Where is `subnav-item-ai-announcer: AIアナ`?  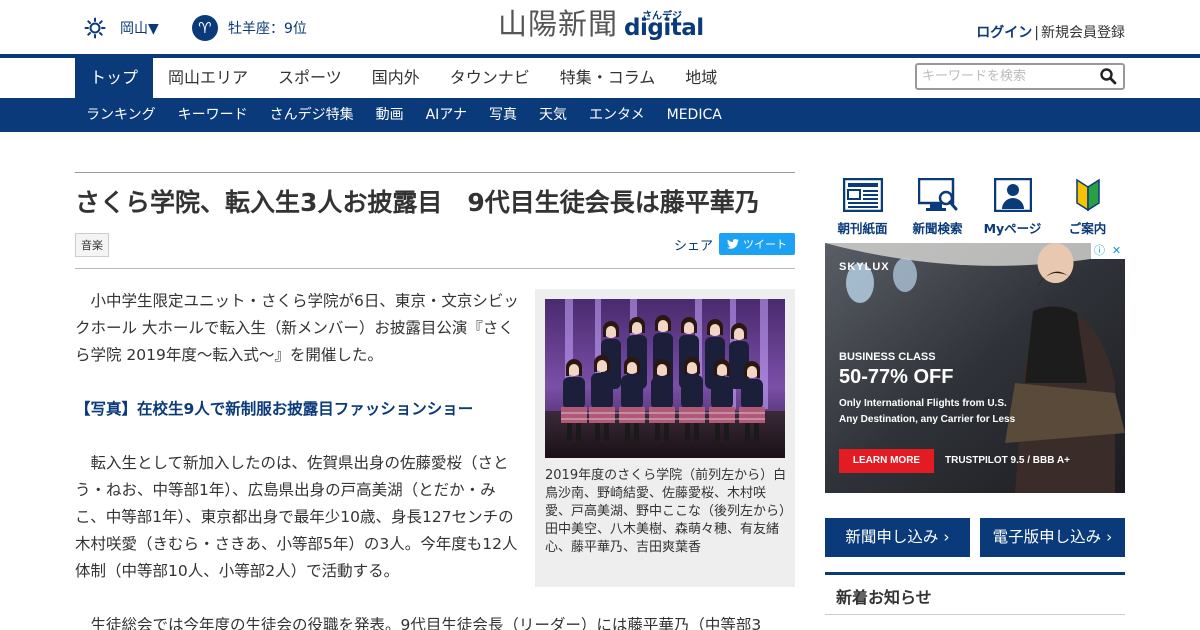 subnav-item-ai-announcer: AIアナ is located at coordinates (446, 115).